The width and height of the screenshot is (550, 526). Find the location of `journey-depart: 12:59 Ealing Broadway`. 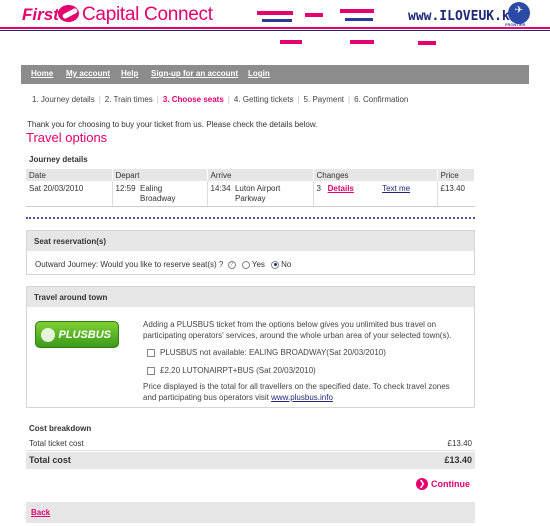

journey-depart: 12:59 Ealing Broadway is located at coordinates (160, 194).